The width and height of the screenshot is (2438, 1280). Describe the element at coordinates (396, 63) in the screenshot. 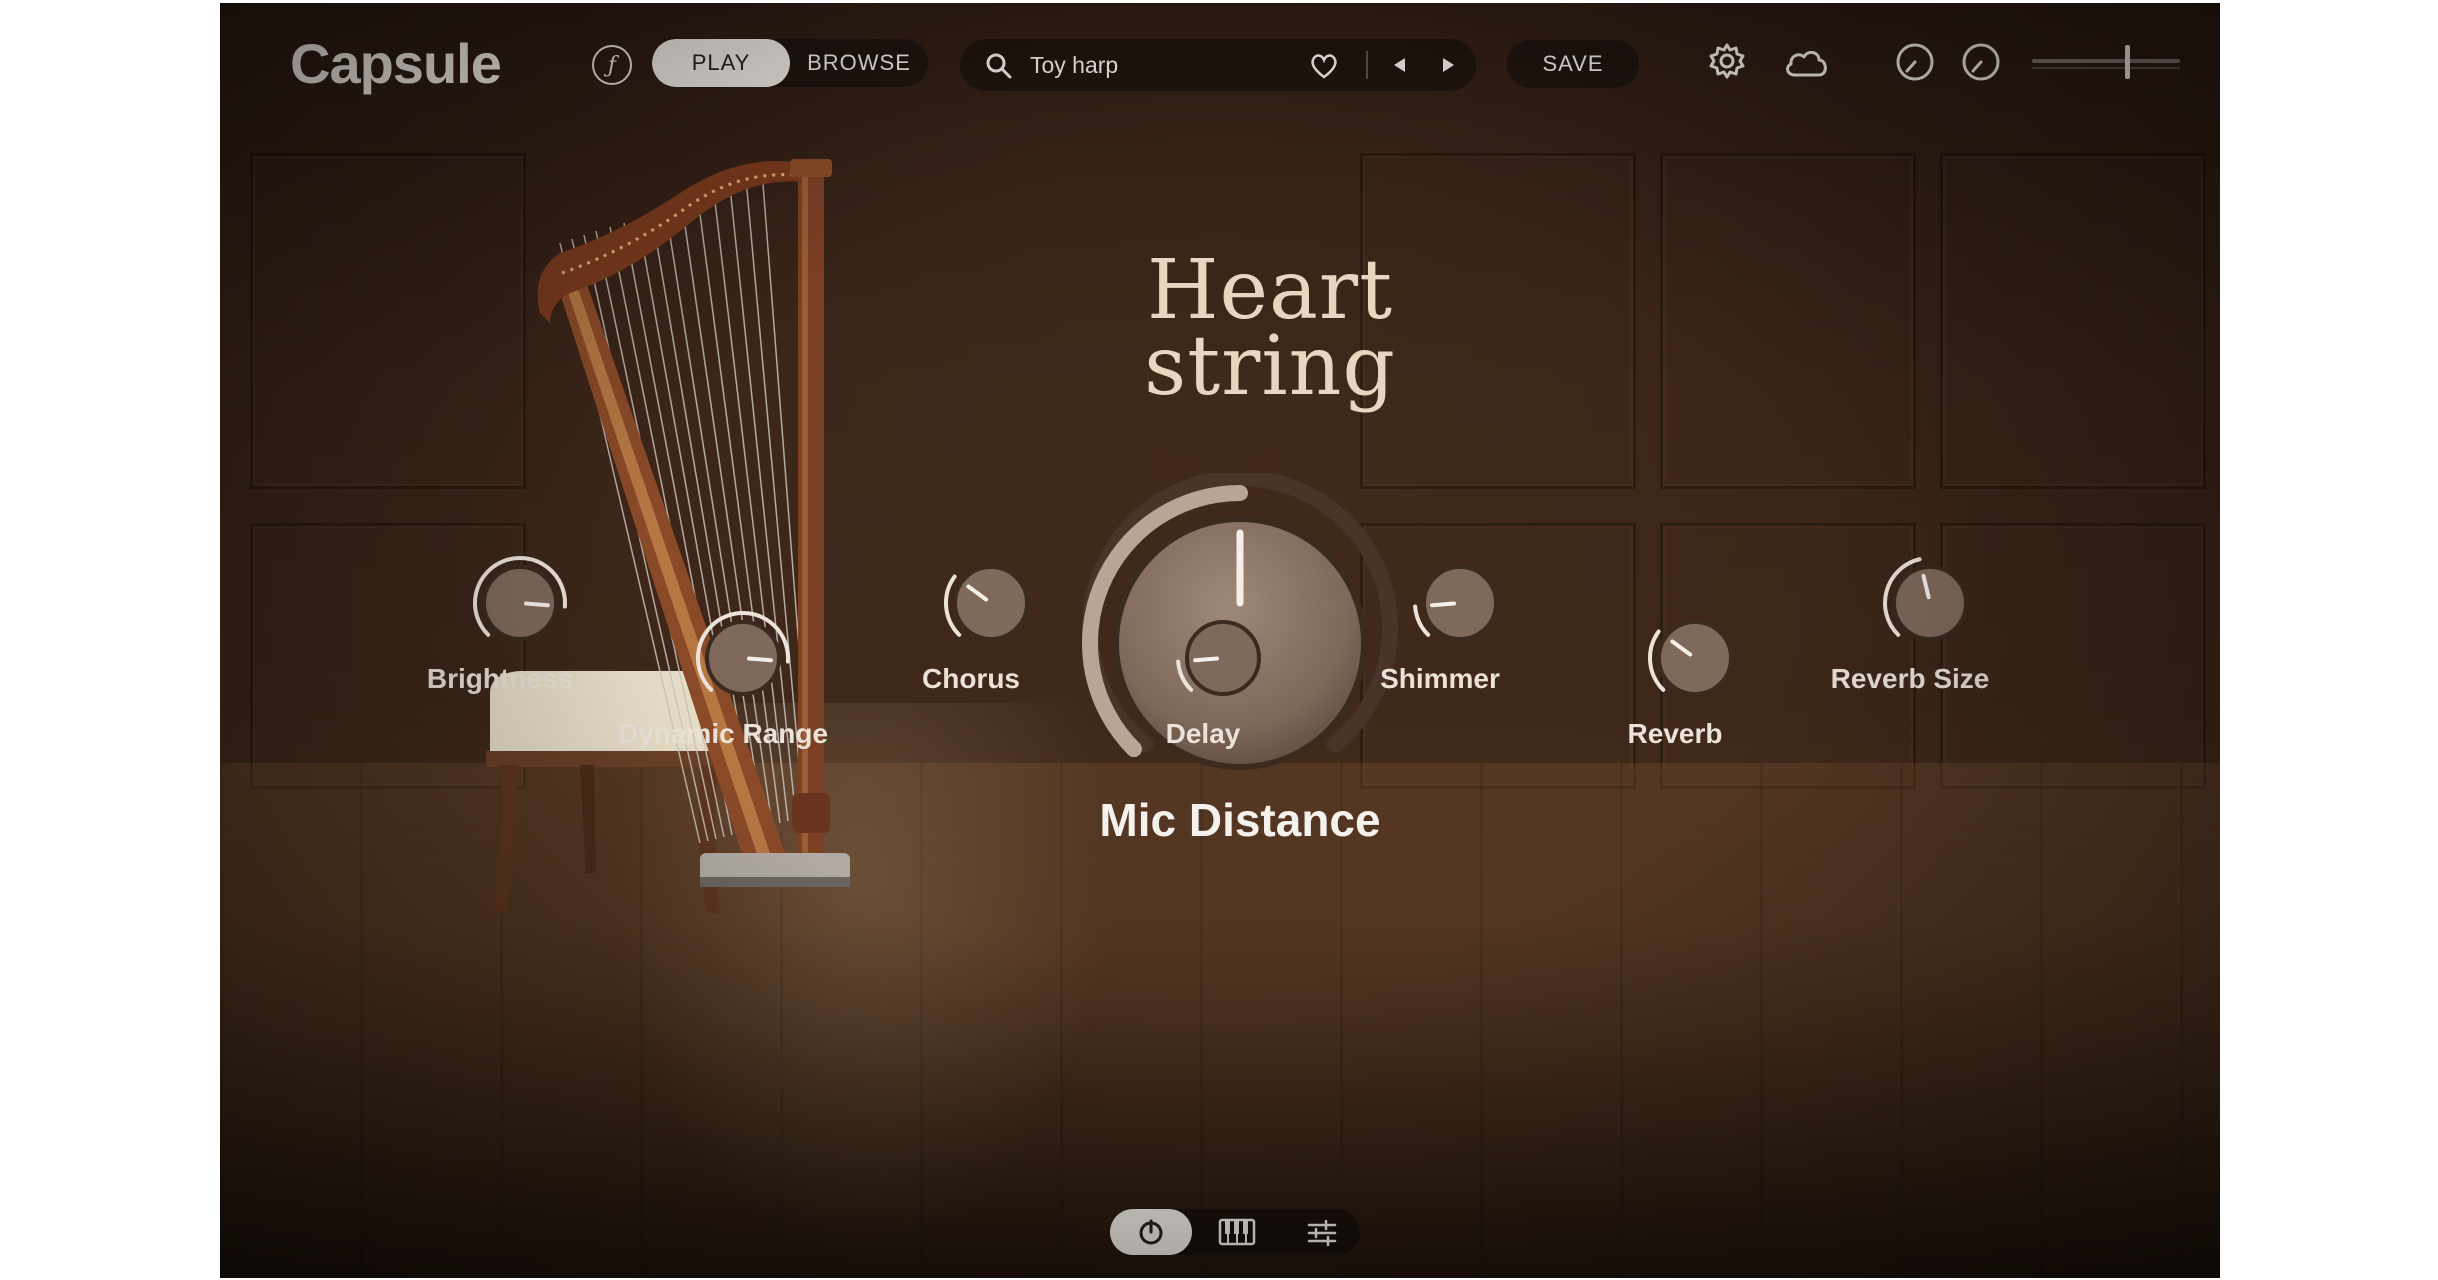

I see `app-logo: Capsule` at that location.